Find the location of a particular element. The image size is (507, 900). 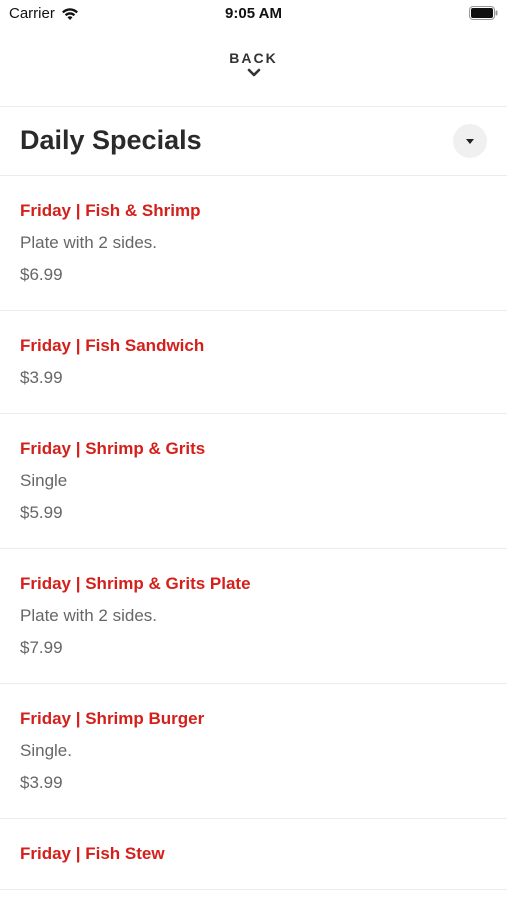

status-time: 9:05 AM is located at coordinates (253, 13).